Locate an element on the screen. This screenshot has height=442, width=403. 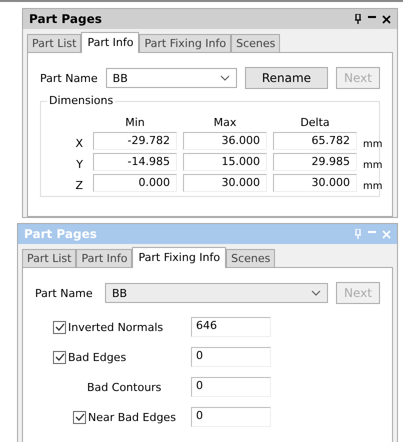
value-field: 29.985 is located at coordinates (315, 162).